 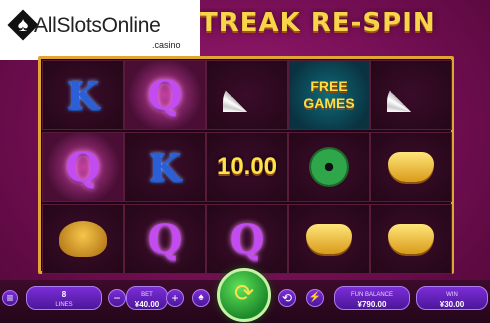 What do you see at coordinates (175, 298) in the screenshot?
I see `bet-plus-button: +` at bounding box center [175, 298].